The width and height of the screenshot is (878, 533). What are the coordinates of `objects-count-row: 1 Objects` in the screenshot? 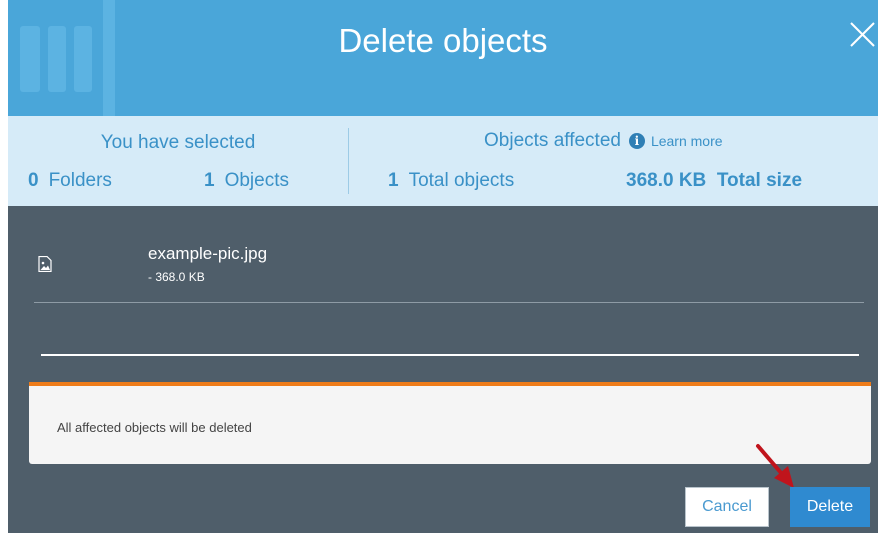 It's located at (246, 181).